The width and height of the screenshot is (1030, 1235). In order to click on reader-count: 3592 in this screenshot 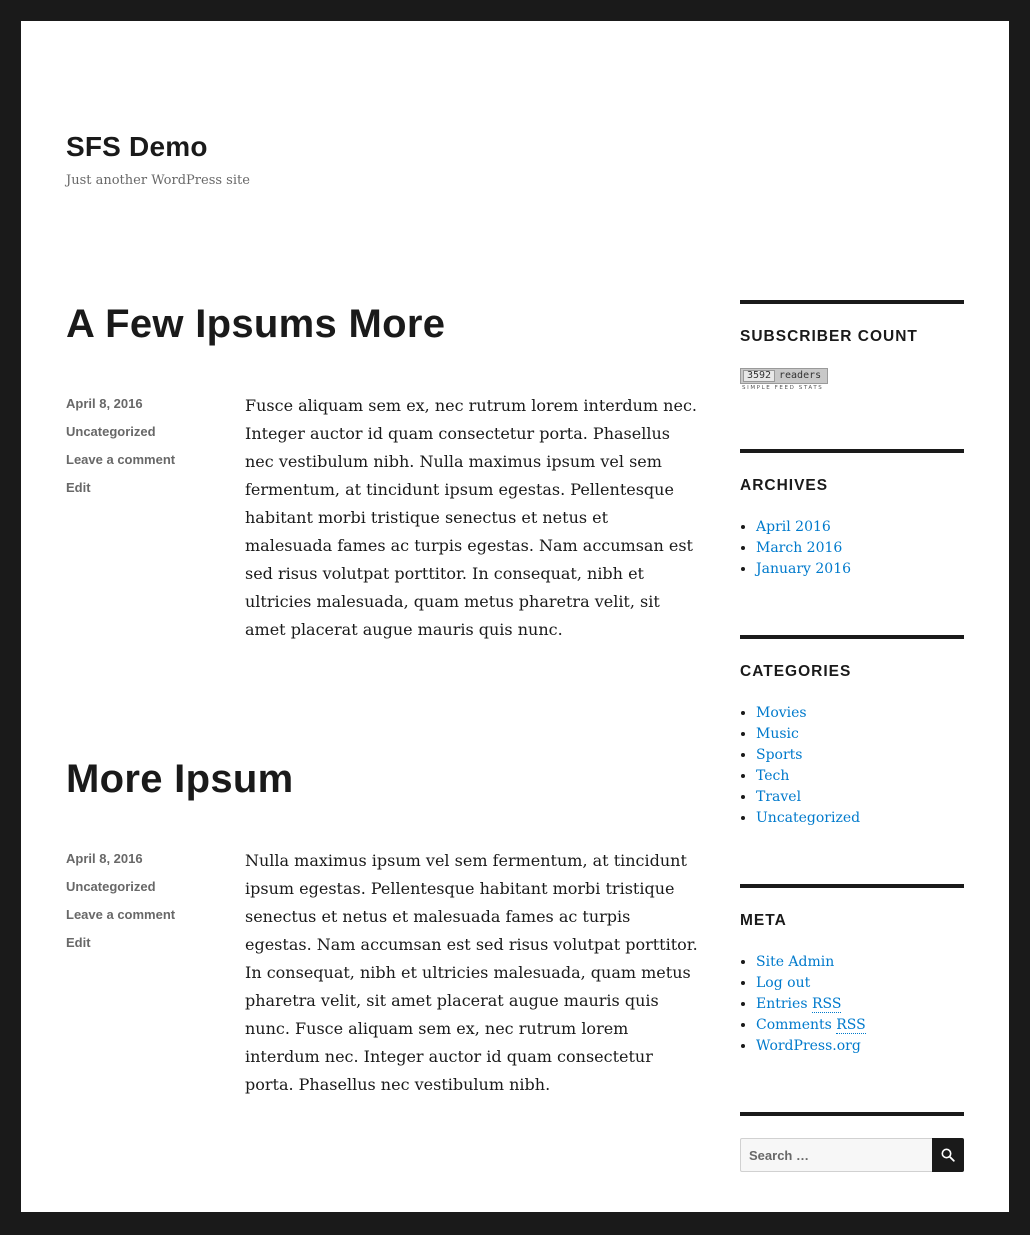, I will do `click(759, 376)`.